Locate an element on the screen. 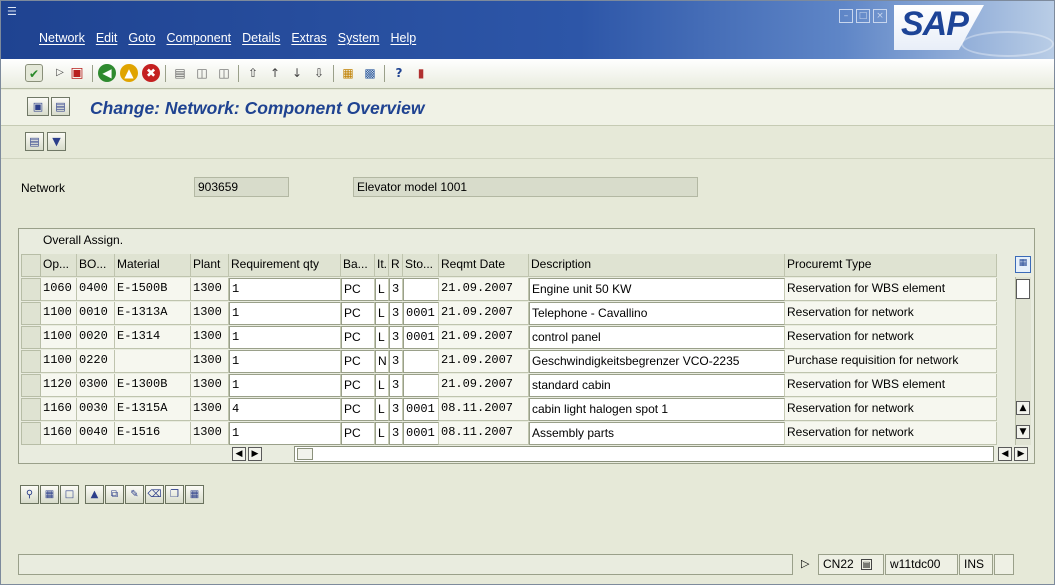 Image resolution: width=1055 pixels, height=585 pixels. cell-item-category: N is located at coordinates (382, 361).